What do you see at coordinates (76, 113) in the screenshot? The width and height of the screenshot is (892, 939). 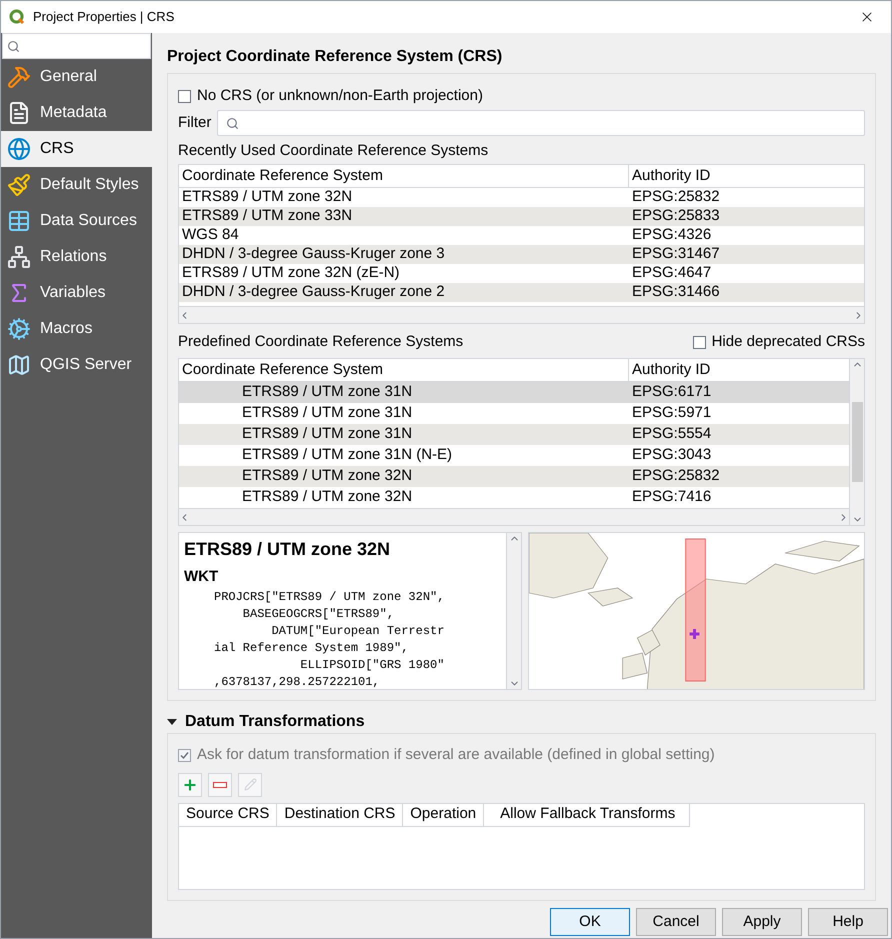 I see `sidebar-item: Metadata` at bounding box center [76, 113].